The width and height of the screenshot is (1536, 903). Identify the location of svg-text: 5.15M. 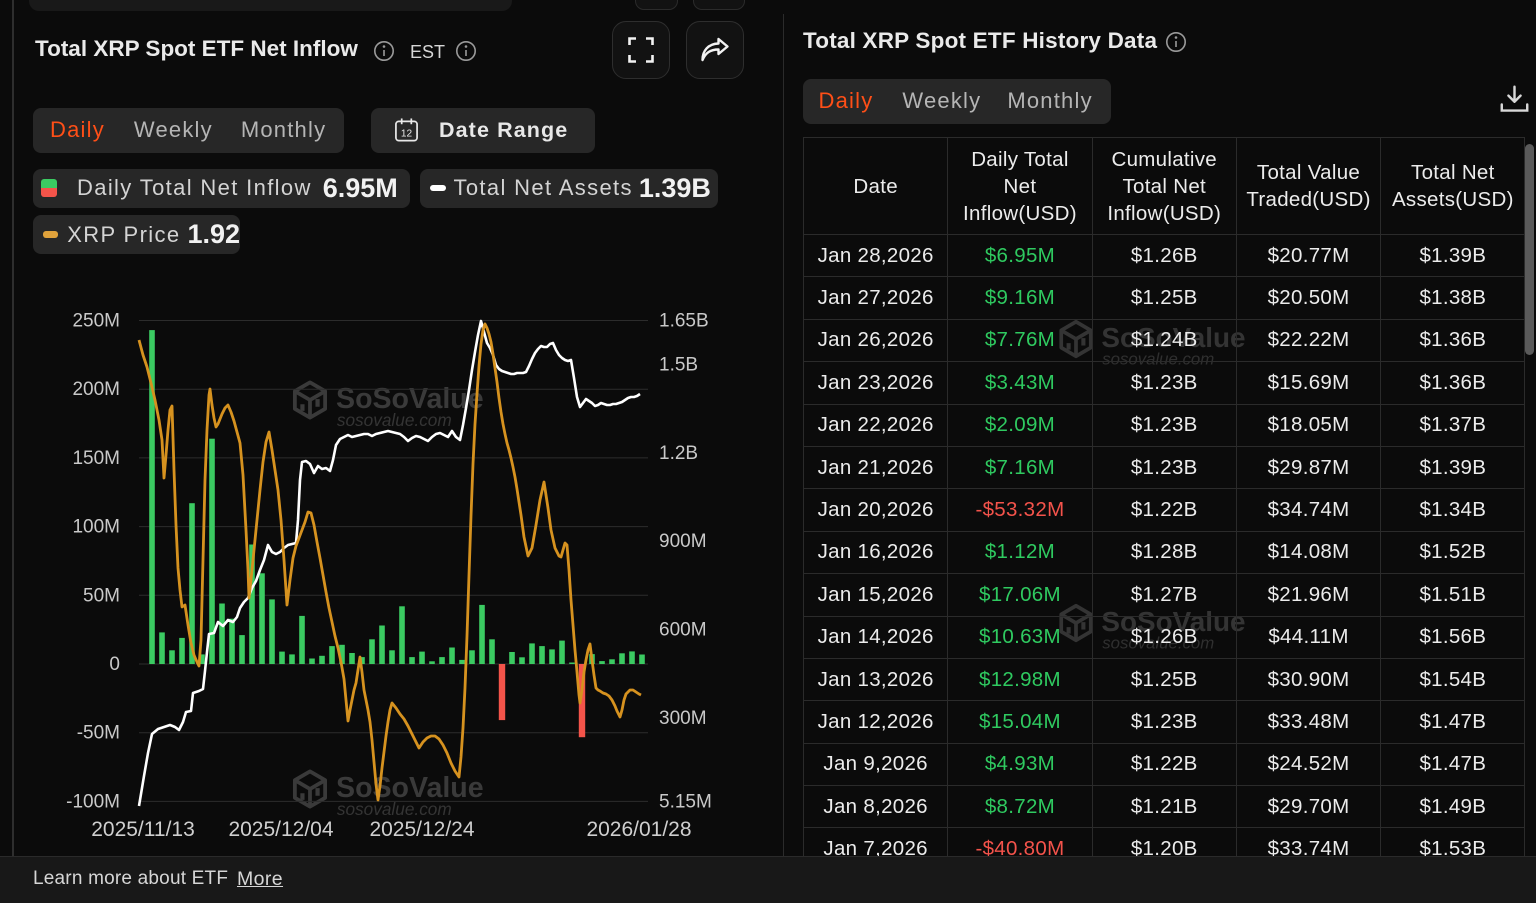
(685, 801).